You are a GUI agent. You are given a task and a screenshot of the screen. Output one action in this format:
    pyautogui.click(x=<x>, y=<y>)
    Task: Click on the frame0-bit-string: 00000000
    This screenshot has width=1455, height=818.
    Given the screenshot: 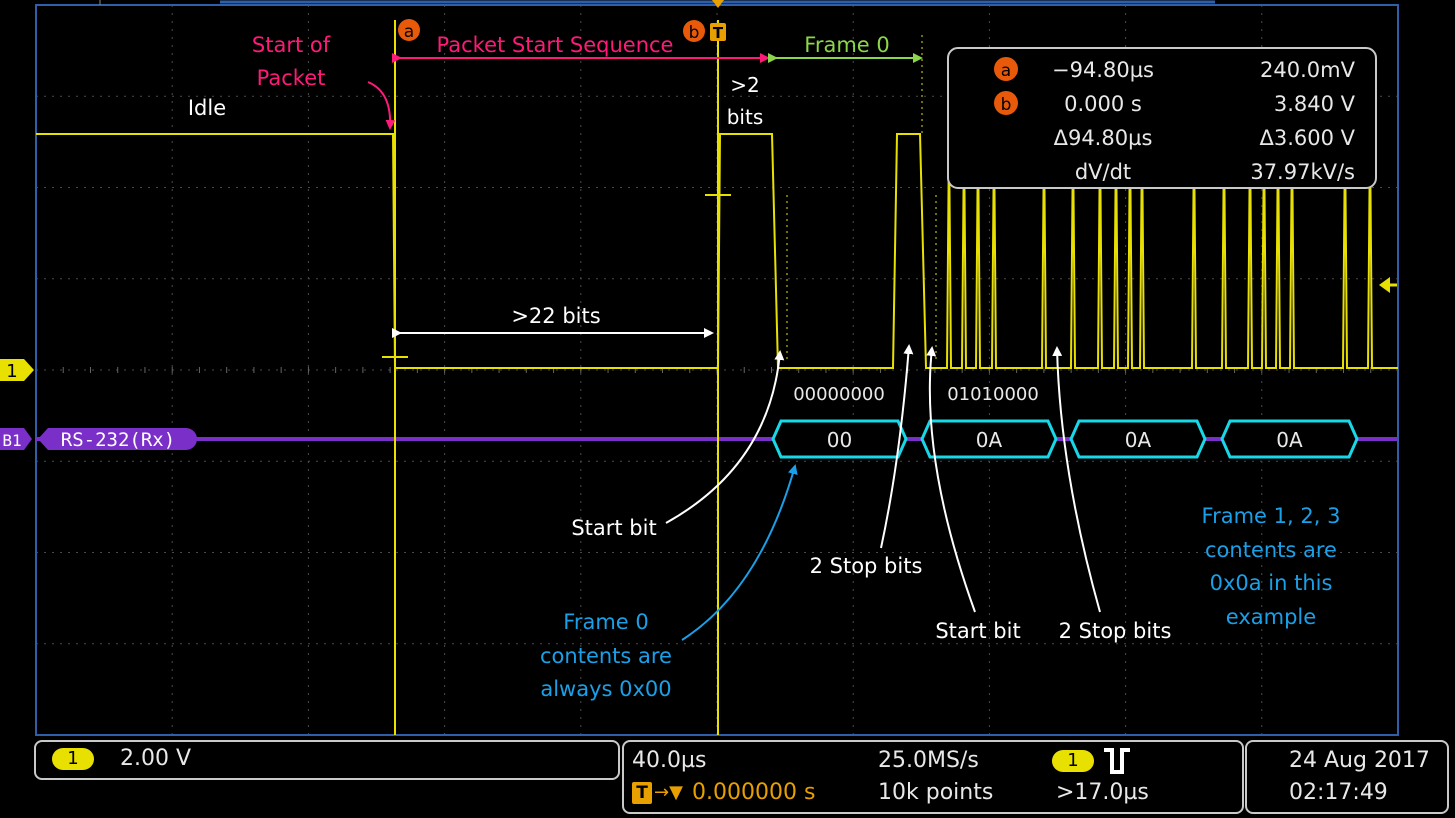 What is the action you would take?
    pyautogui.click(x=839, y=394)
    